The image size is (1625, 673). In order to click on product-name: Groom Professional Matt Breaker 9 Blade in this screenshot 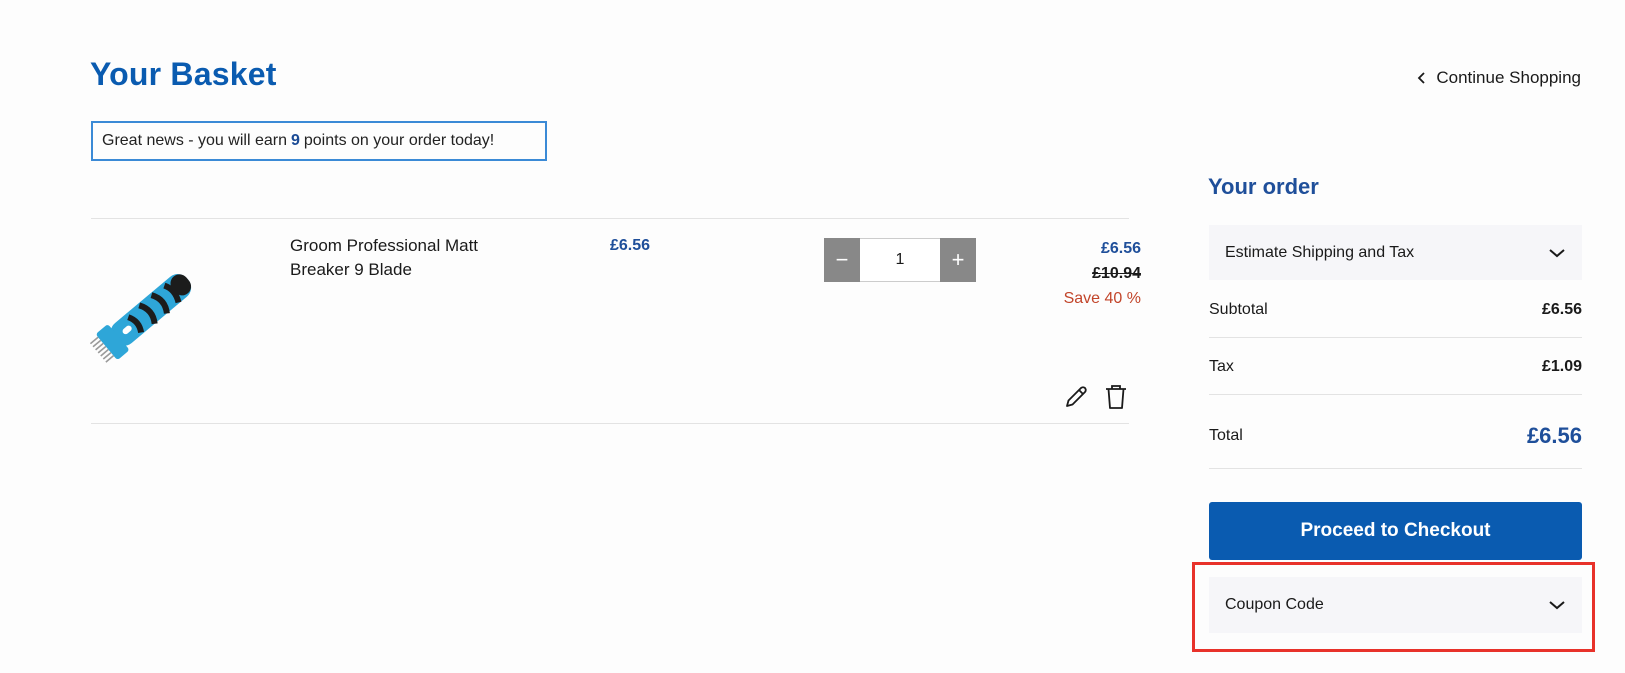, I will do `click(405, 258)`.